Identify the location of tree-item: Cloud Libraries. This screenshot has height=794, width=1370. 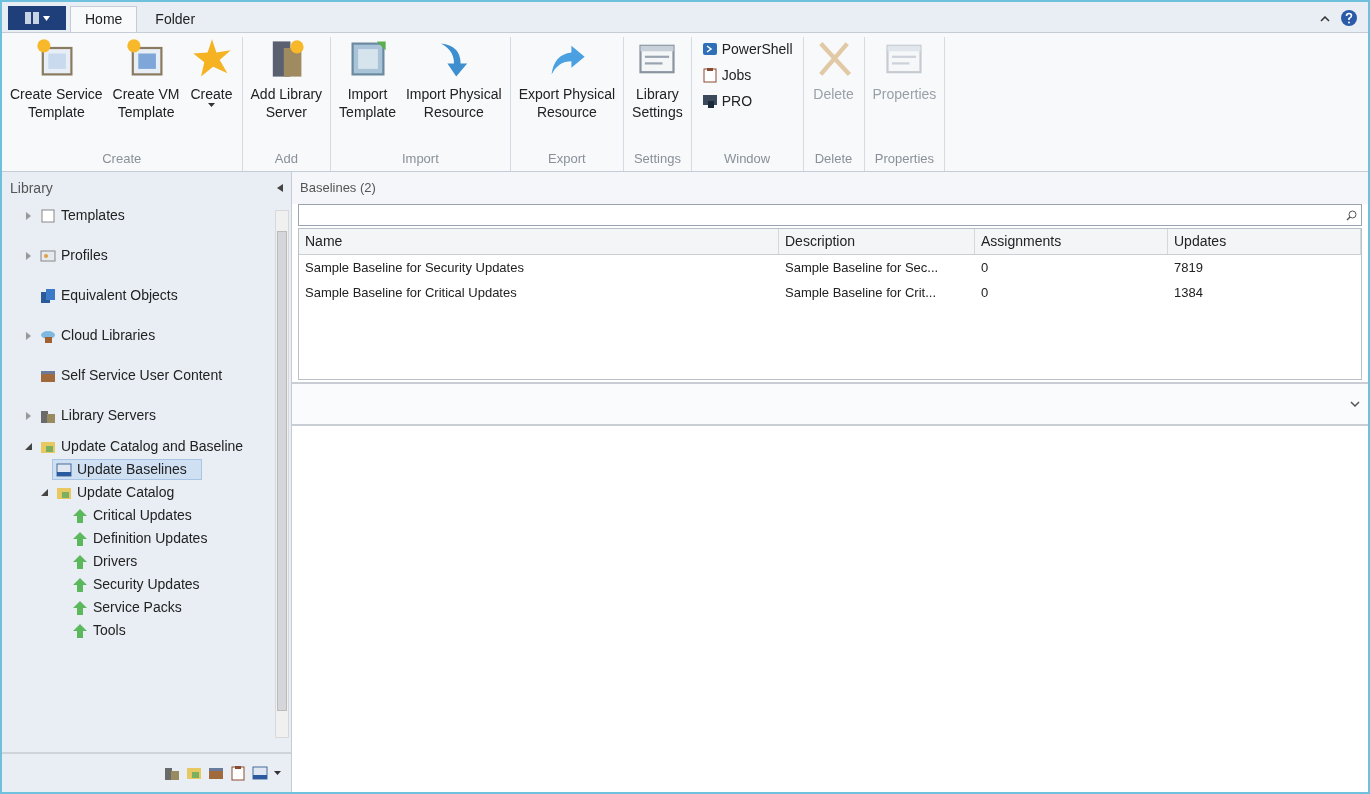
(98, 335).